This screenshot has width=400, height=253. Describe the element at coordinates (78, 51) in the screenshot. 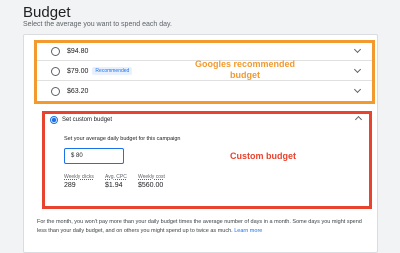

I see `option-amount: $94.80` at that location.